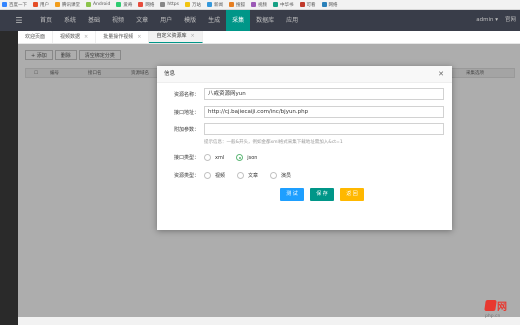 This screenshot has width=520, height=325. I want to click on bookmark-label: 用户, so click(44, 5).